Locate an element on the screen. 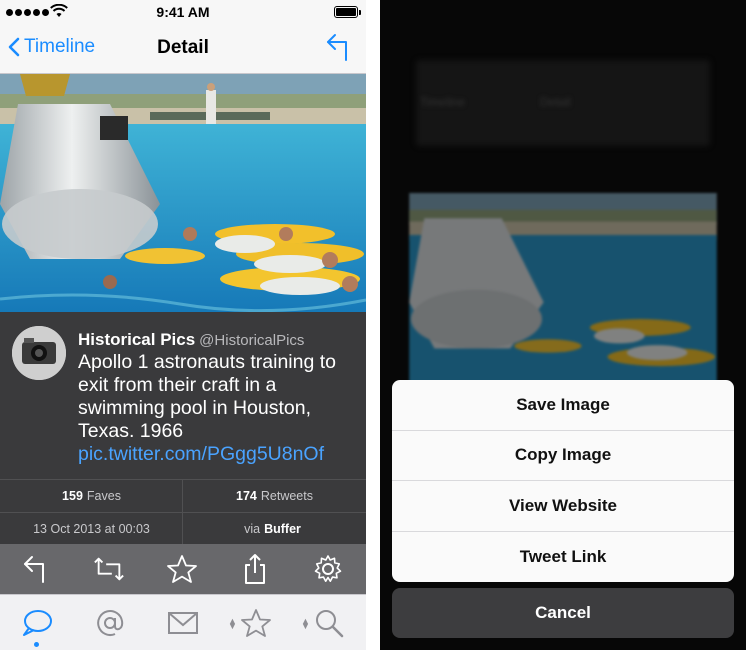  tab-mentions is located at coordinates (110, 623).